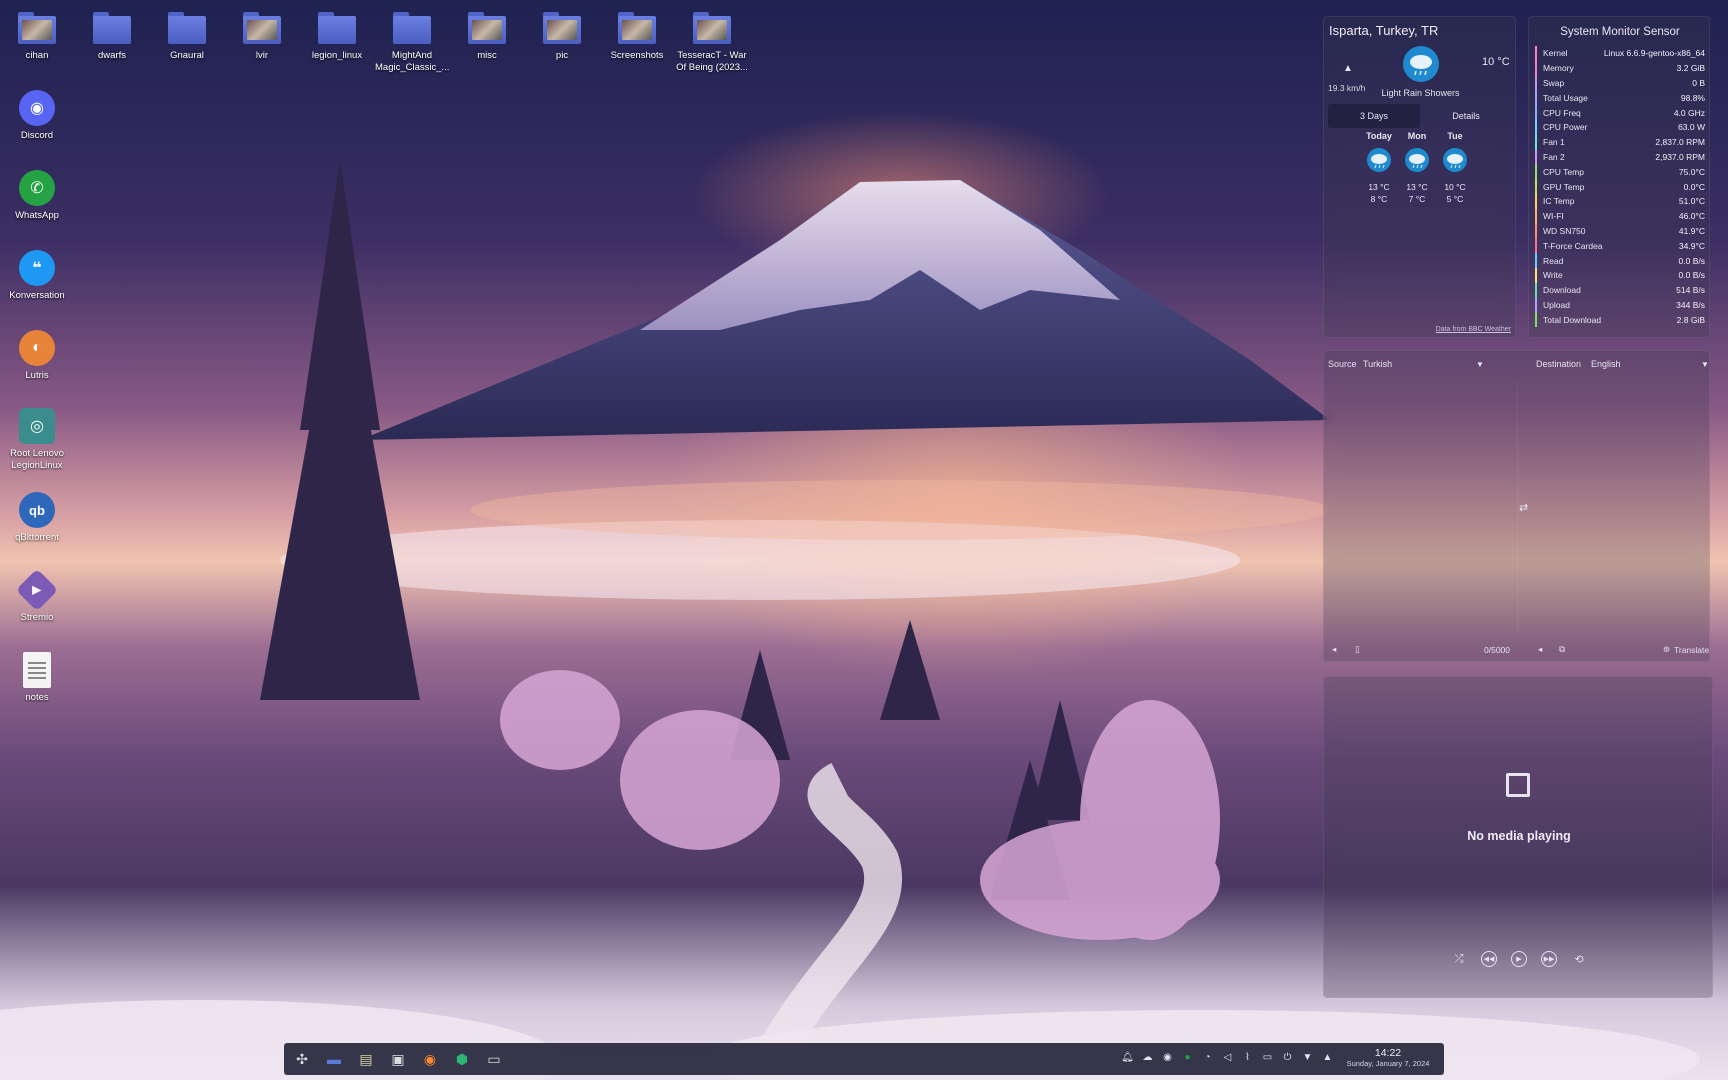 The width and height of the screenshot is (1728, 1080). What do you see at coordinates (430, 1059) in the screenshot?
I see `firefox-icon: ◉` at bounding box center [430, 1059].